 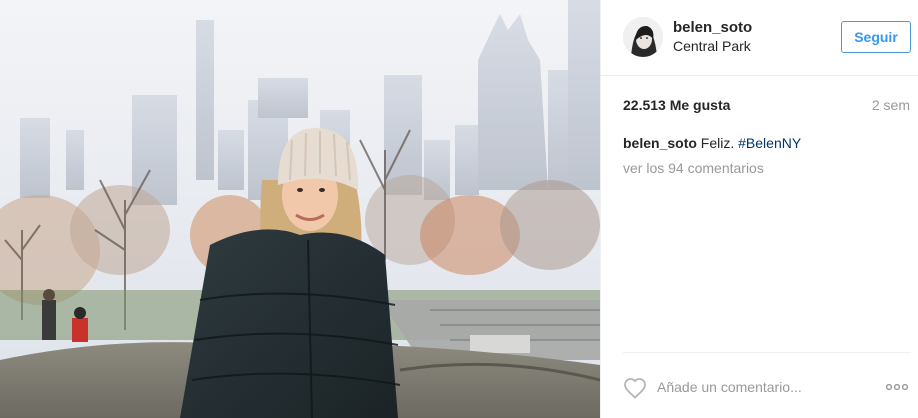 I want to click on follow-button: Seguir, so click(x=876, y=37).